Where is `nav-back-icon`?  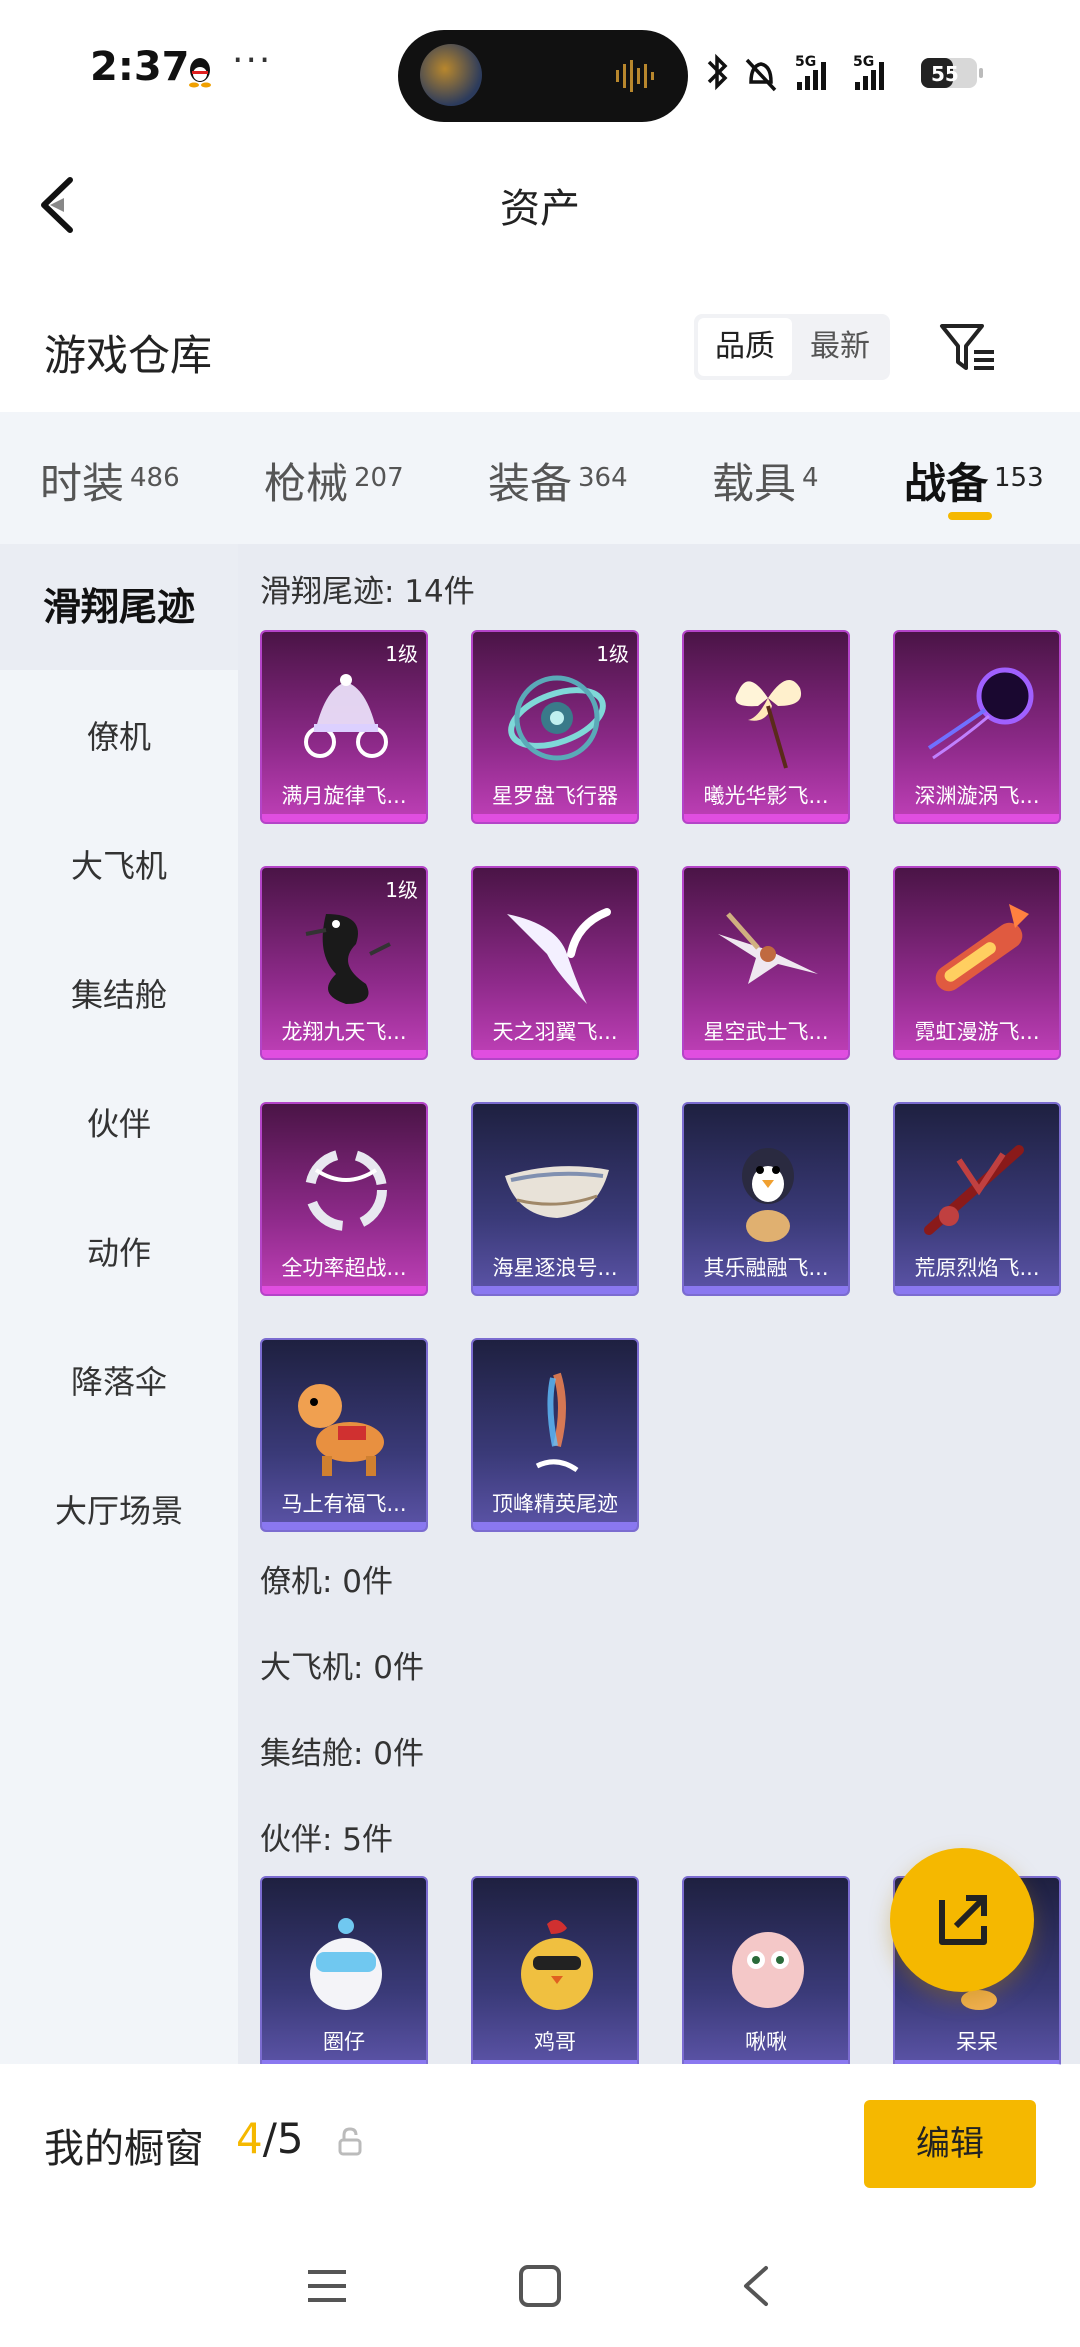
nav-back-icon is located at coordinates (755, 2286).